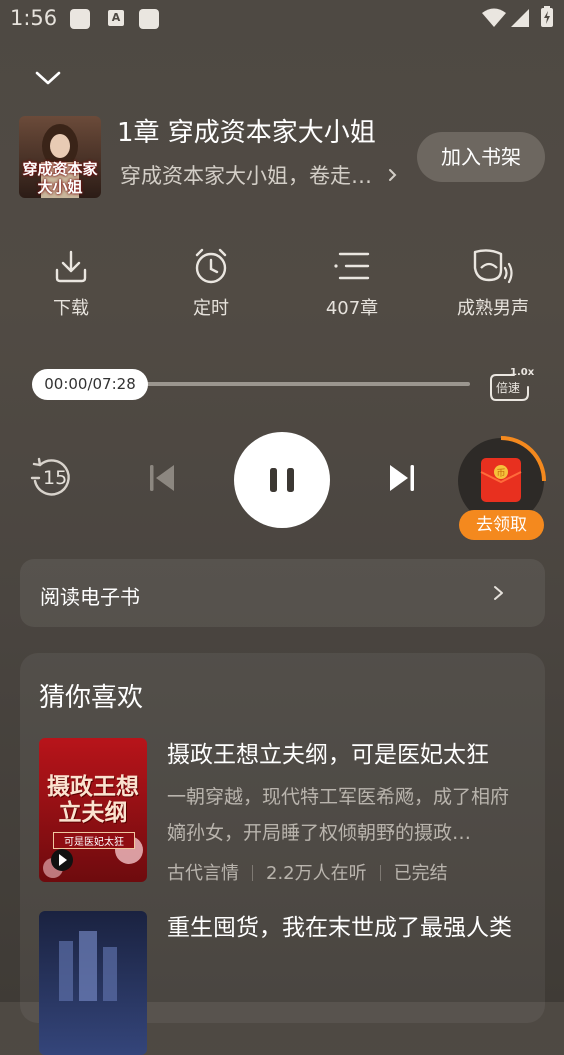 This screenshot has height=1055, width=564. I want to click on voice-icon, so click(493, 266).